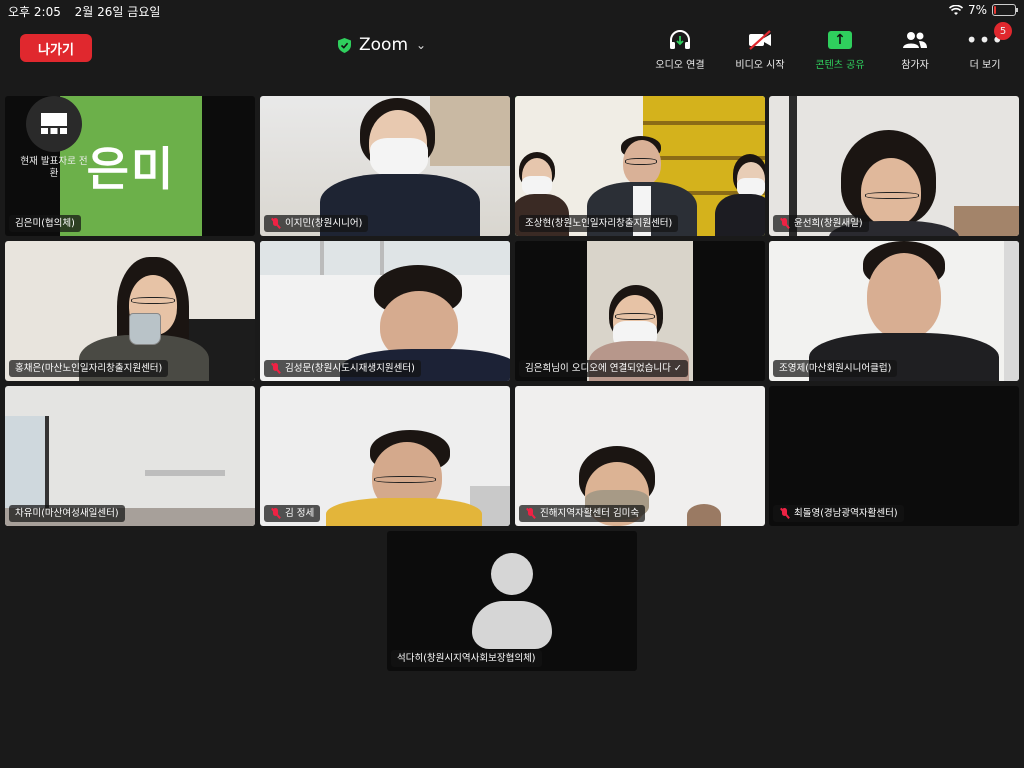  I want to click on meeting-title: Zoom, so click(384, 45).